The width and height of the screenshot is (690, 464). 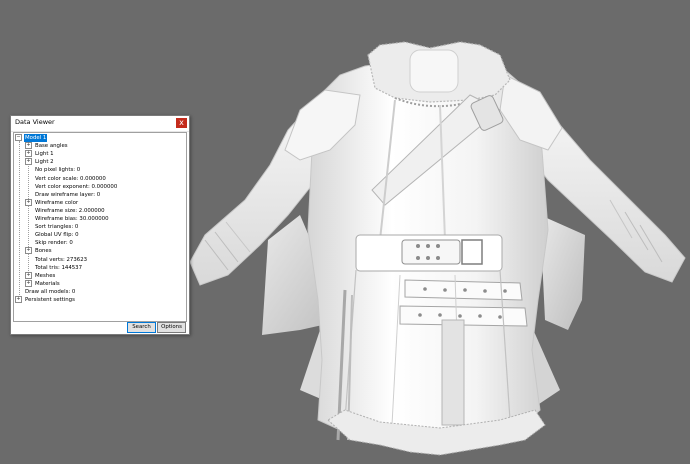 I want to click on tree-item: Draw all models: 0, so click(x=45, y=292).